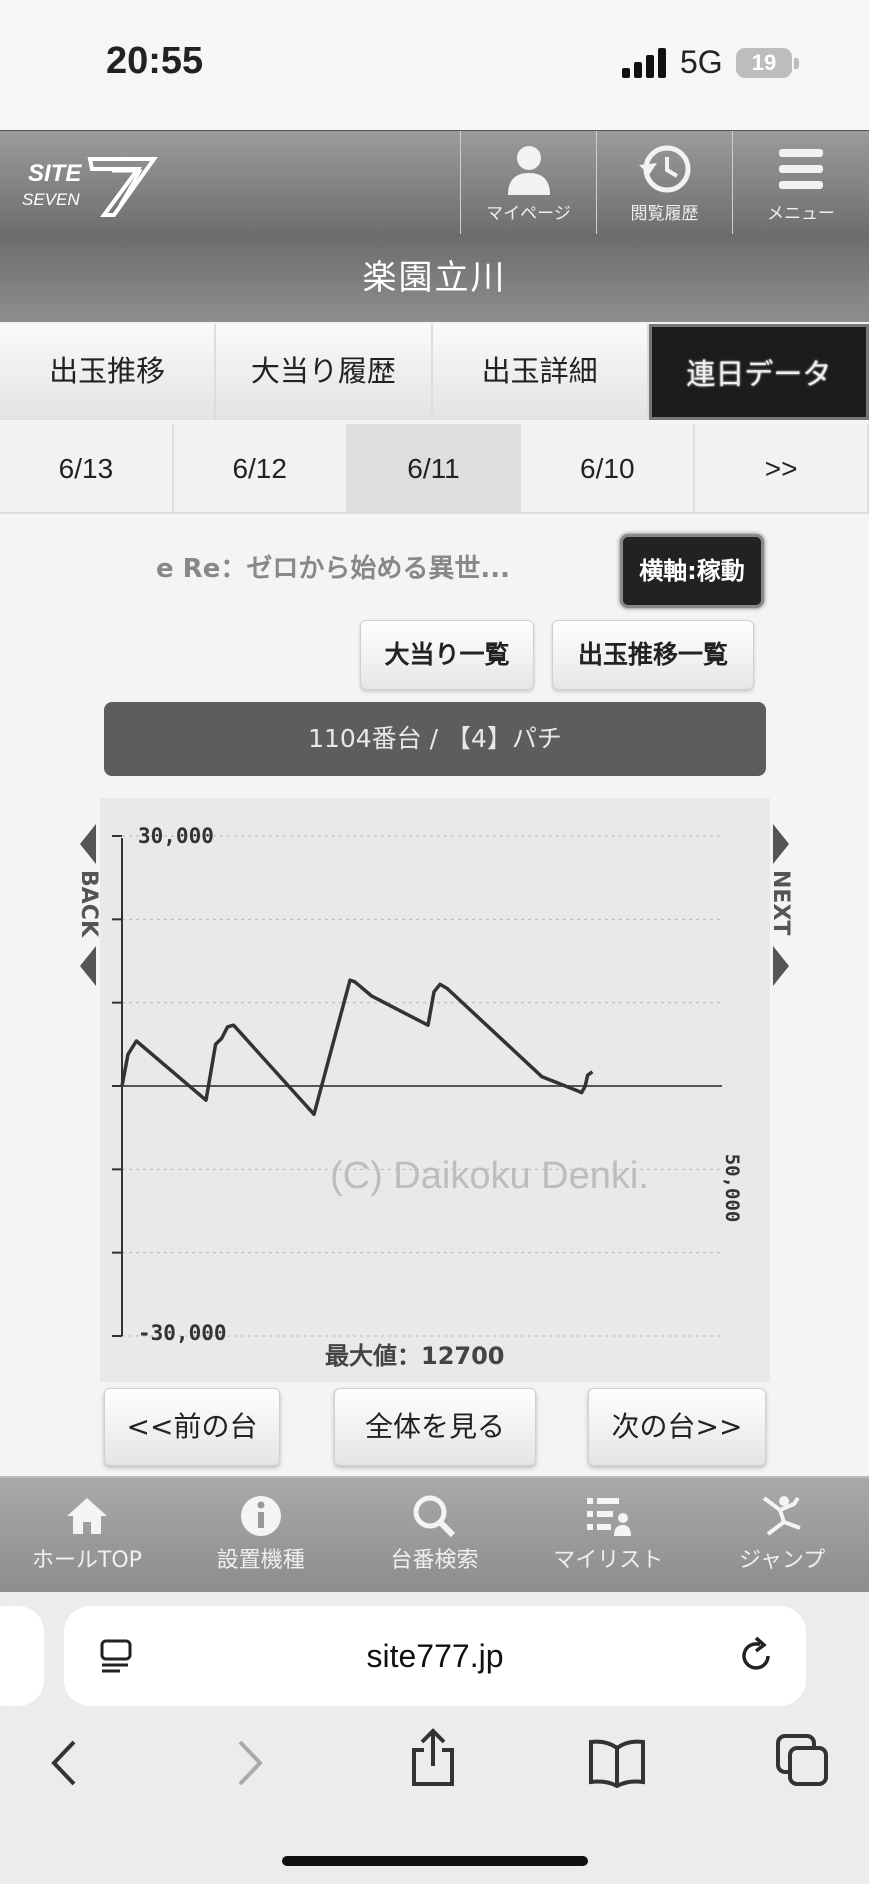  What do you see at coordinates (182, 1333) in the screenshot?
I see `ytick-label-bottom: -30,000` at bounding box center [182, 1333].